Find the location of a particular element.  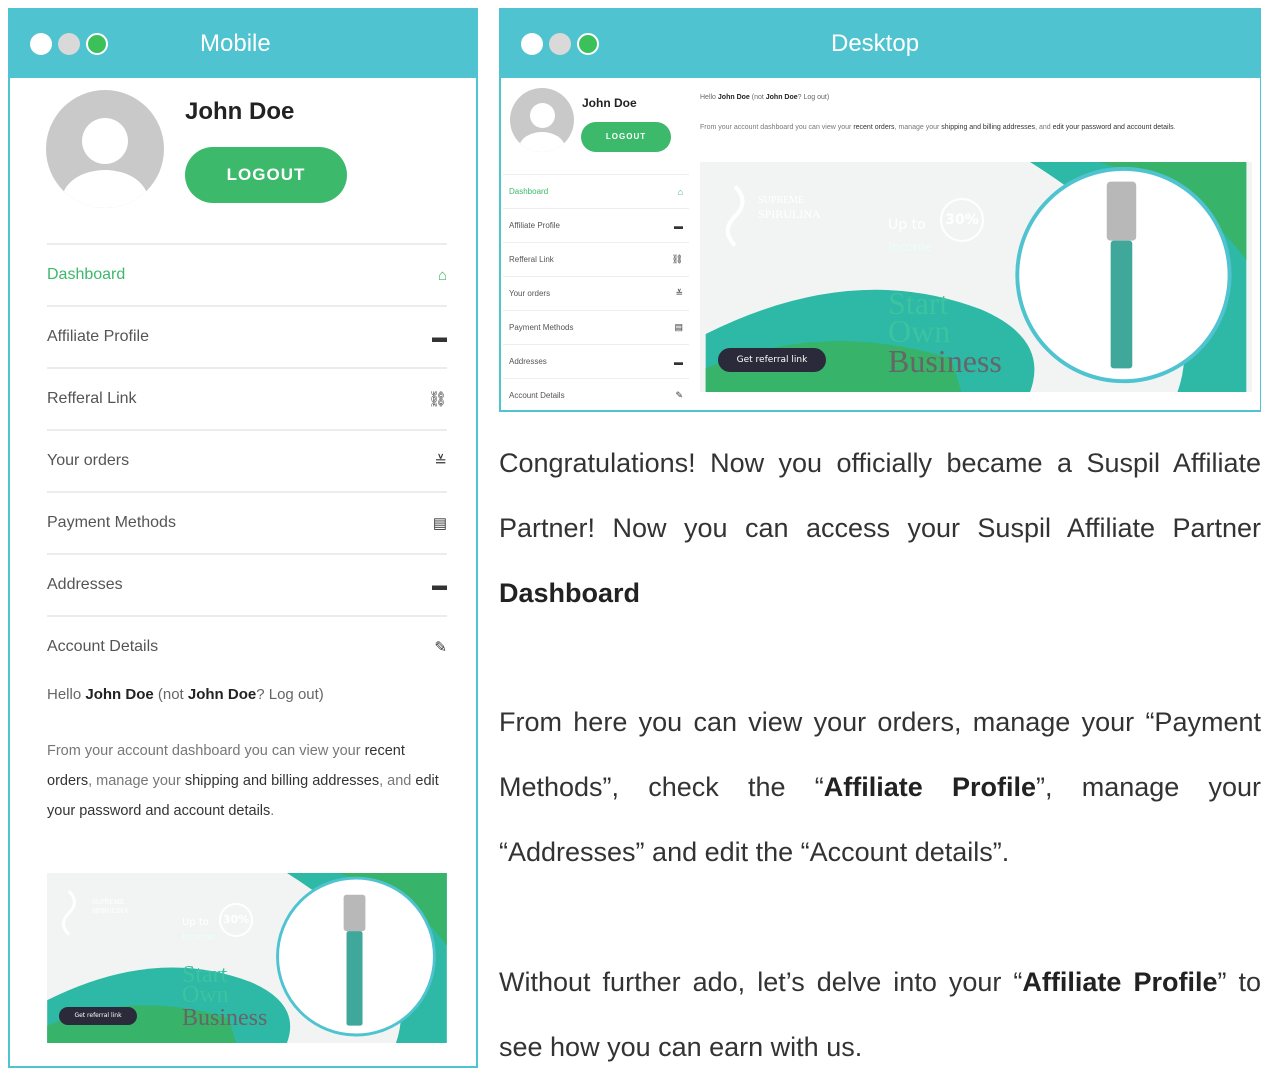

desktop-titlebar: Desktop is located at coordinates (880, 44).